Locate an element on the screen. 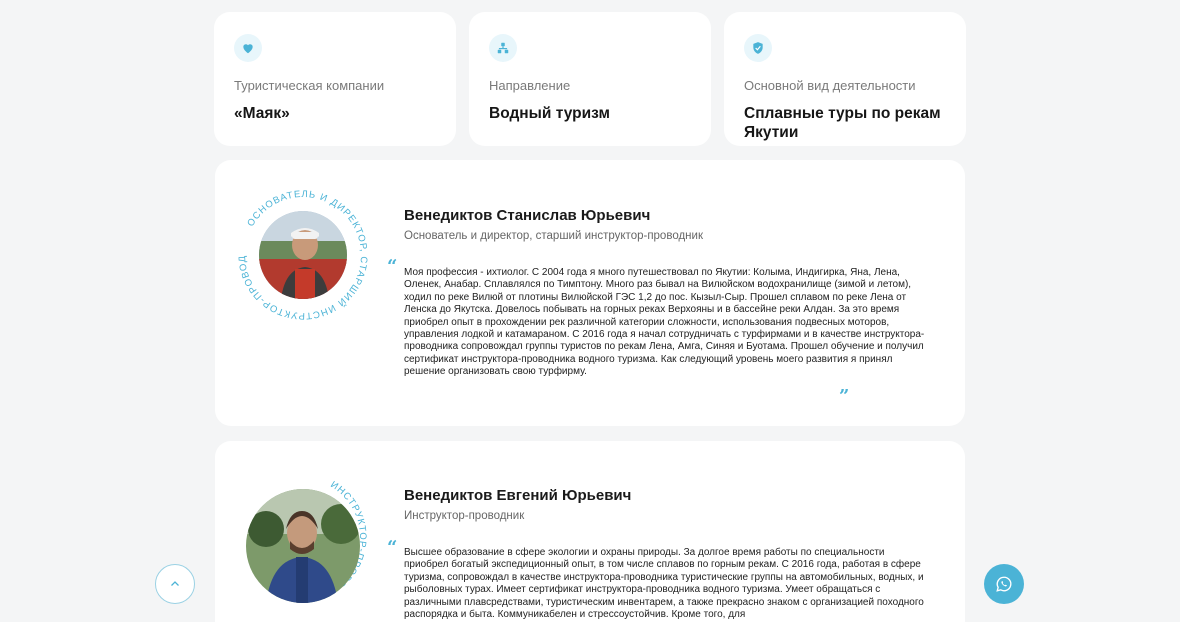 The width and height of the screenshot is (1180, 622). hierarchy-icon is located at coordinates (503, 48).